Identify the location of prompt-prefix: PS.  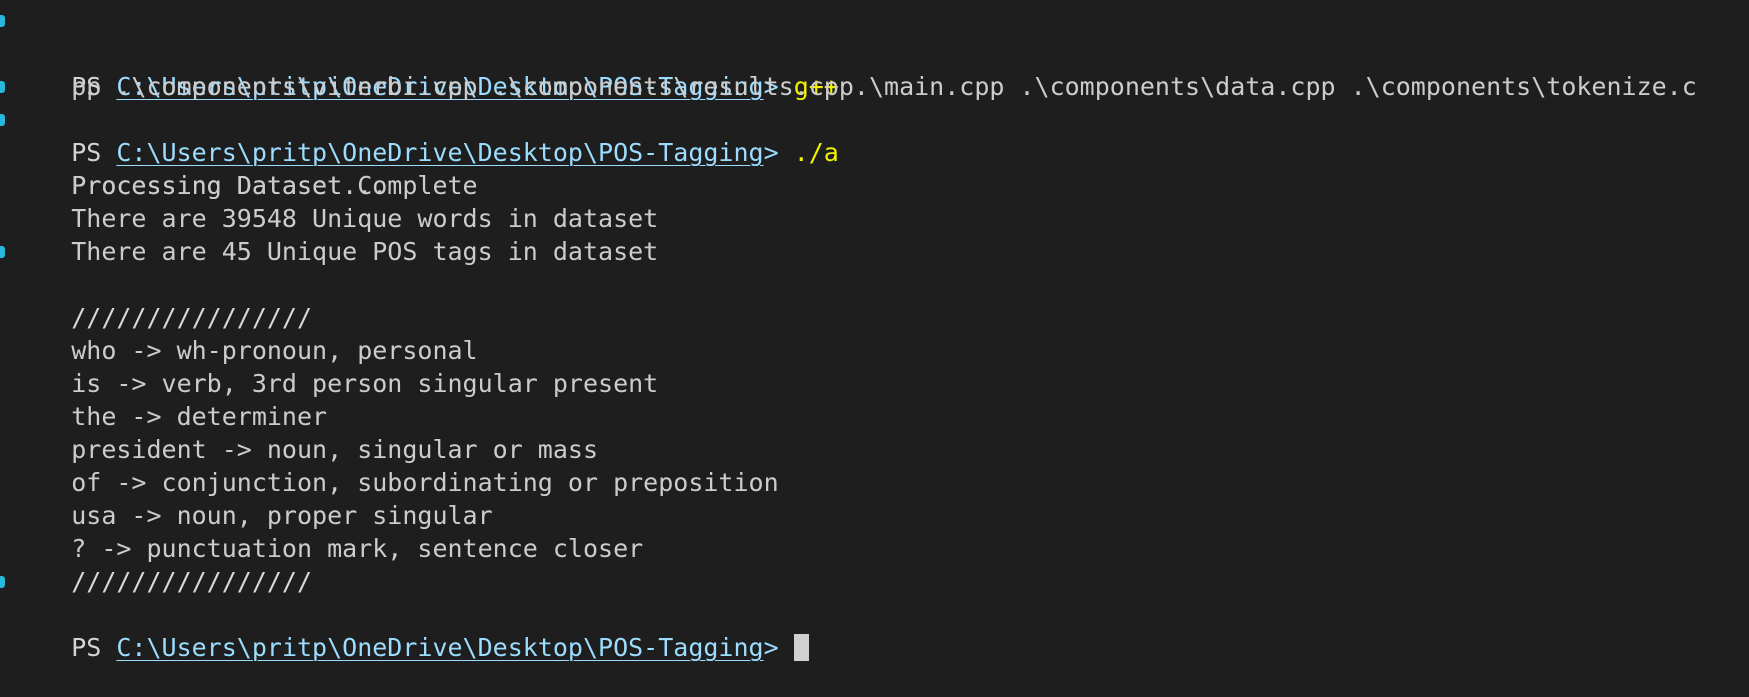
(94, 647).